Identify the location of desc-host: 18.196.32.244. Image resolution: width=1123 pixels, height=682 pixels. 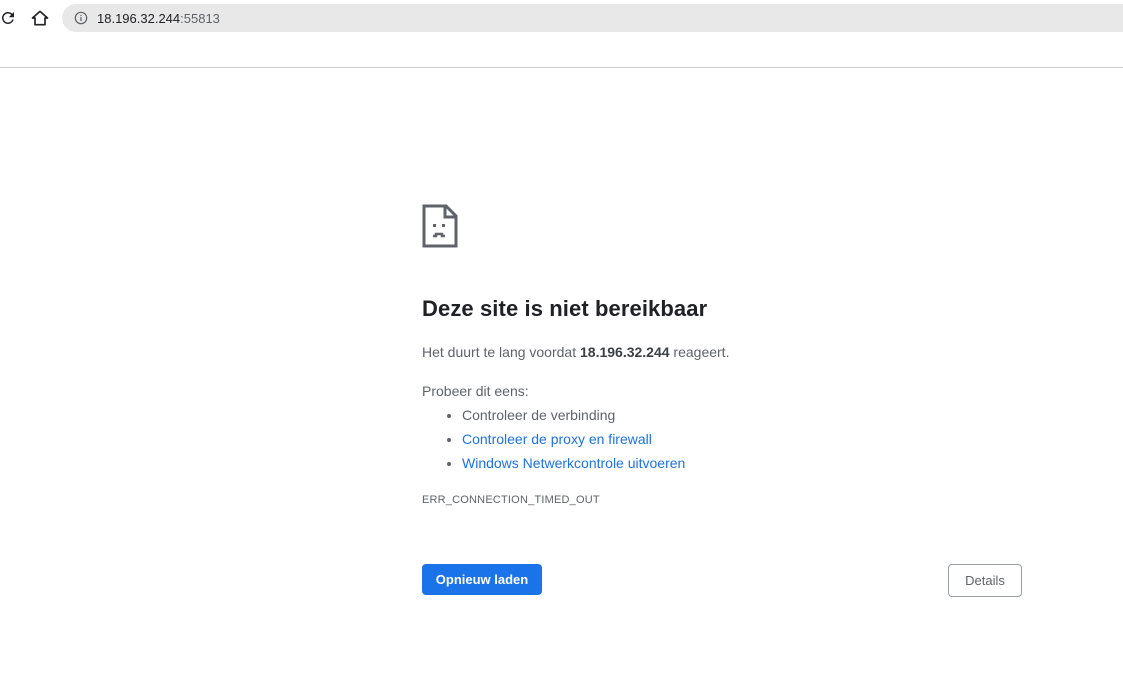
(625, 352).